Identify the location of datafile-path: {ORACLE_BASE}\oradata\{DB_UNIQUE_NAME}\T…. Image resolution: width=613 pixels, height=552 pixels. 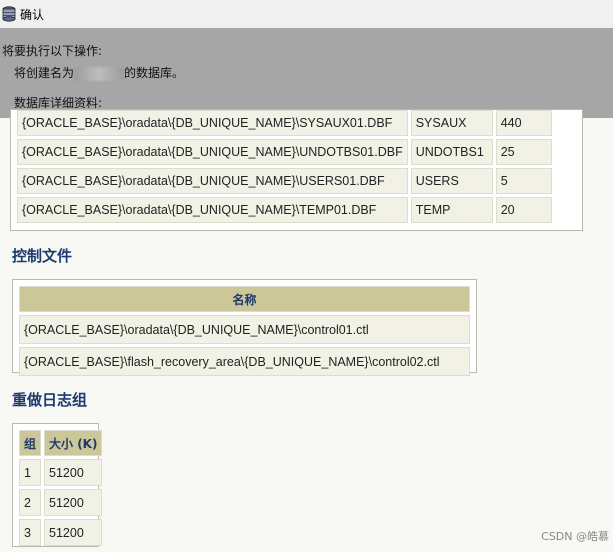
(212, 210).